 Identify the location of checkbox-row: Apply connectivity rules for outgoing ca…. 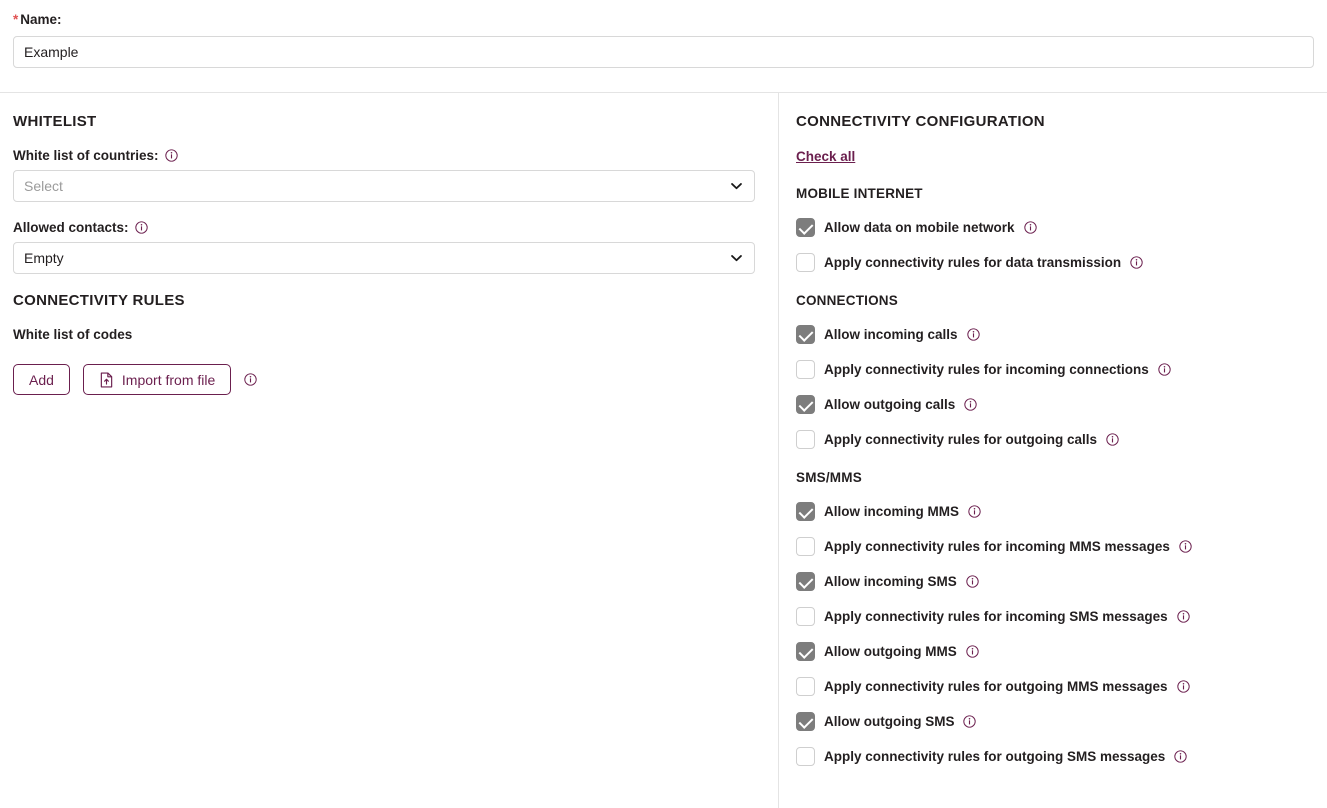
(1061, 439).